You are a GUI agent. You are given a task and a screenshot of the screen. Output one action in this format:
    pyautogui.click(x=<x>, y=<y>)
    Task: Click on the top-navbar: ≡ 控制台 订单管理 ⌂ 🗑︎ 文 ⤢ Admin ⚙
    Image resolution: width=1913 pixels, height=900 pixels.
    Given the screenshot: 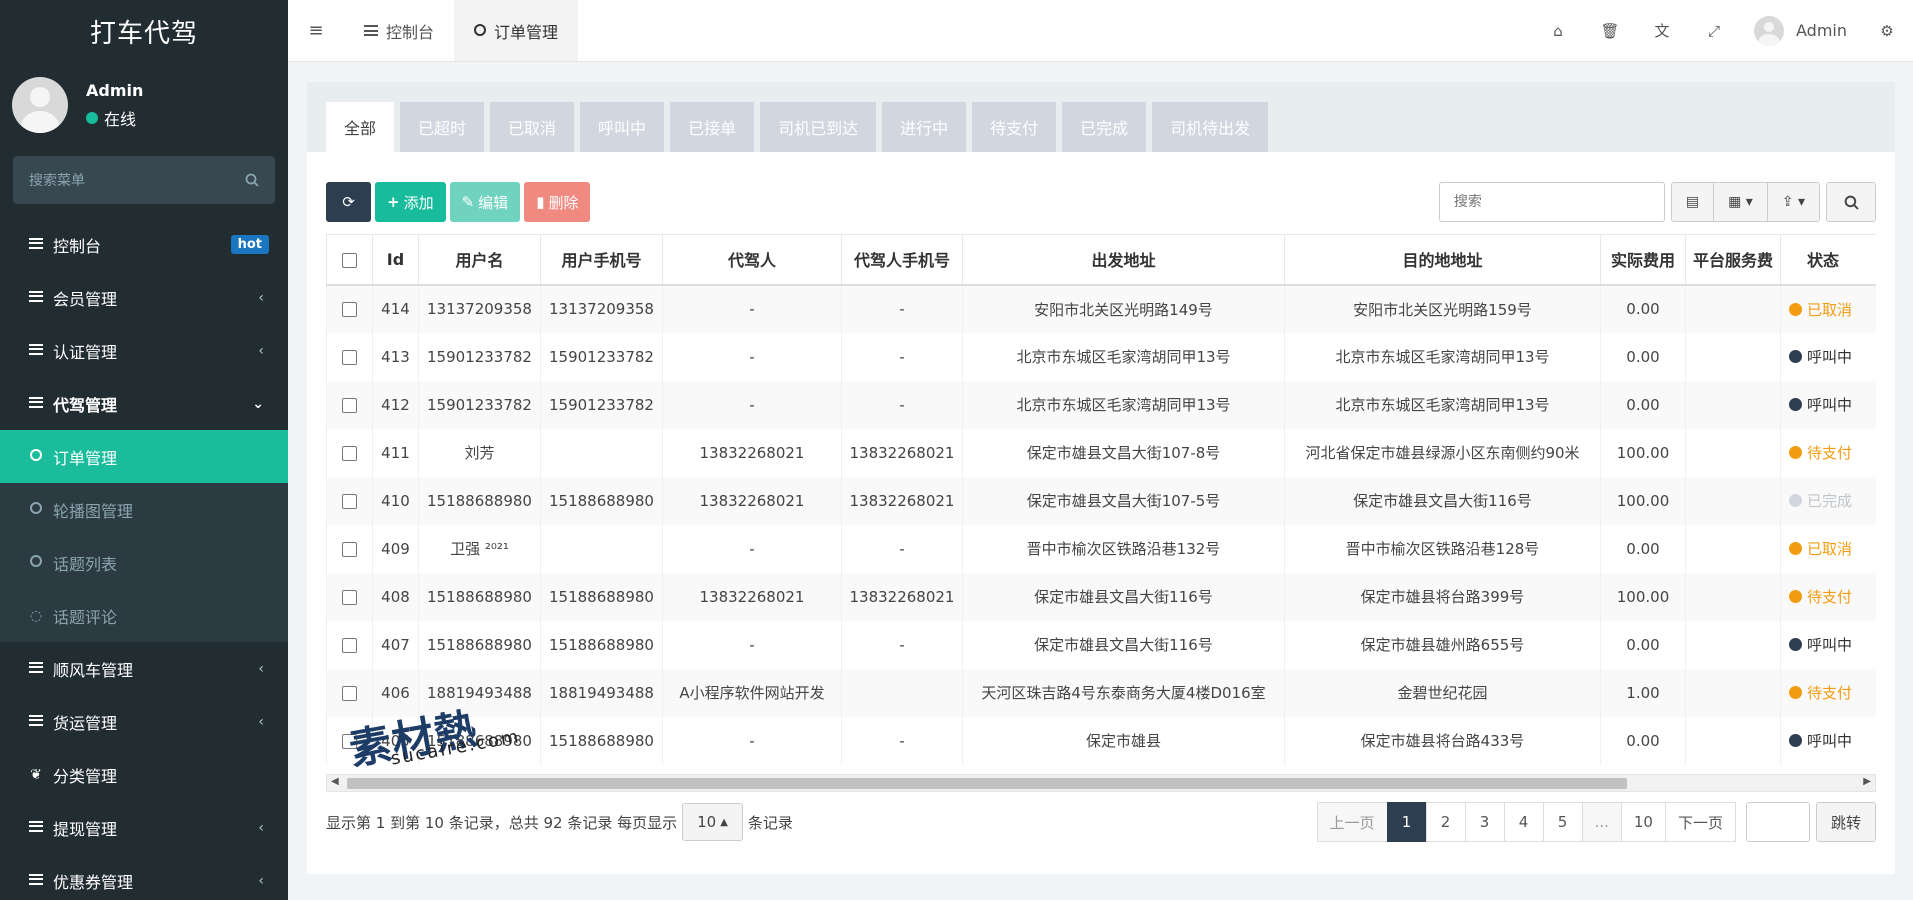 What is the action you would take?
    pyautogui.click(x=1100, y=31)
    